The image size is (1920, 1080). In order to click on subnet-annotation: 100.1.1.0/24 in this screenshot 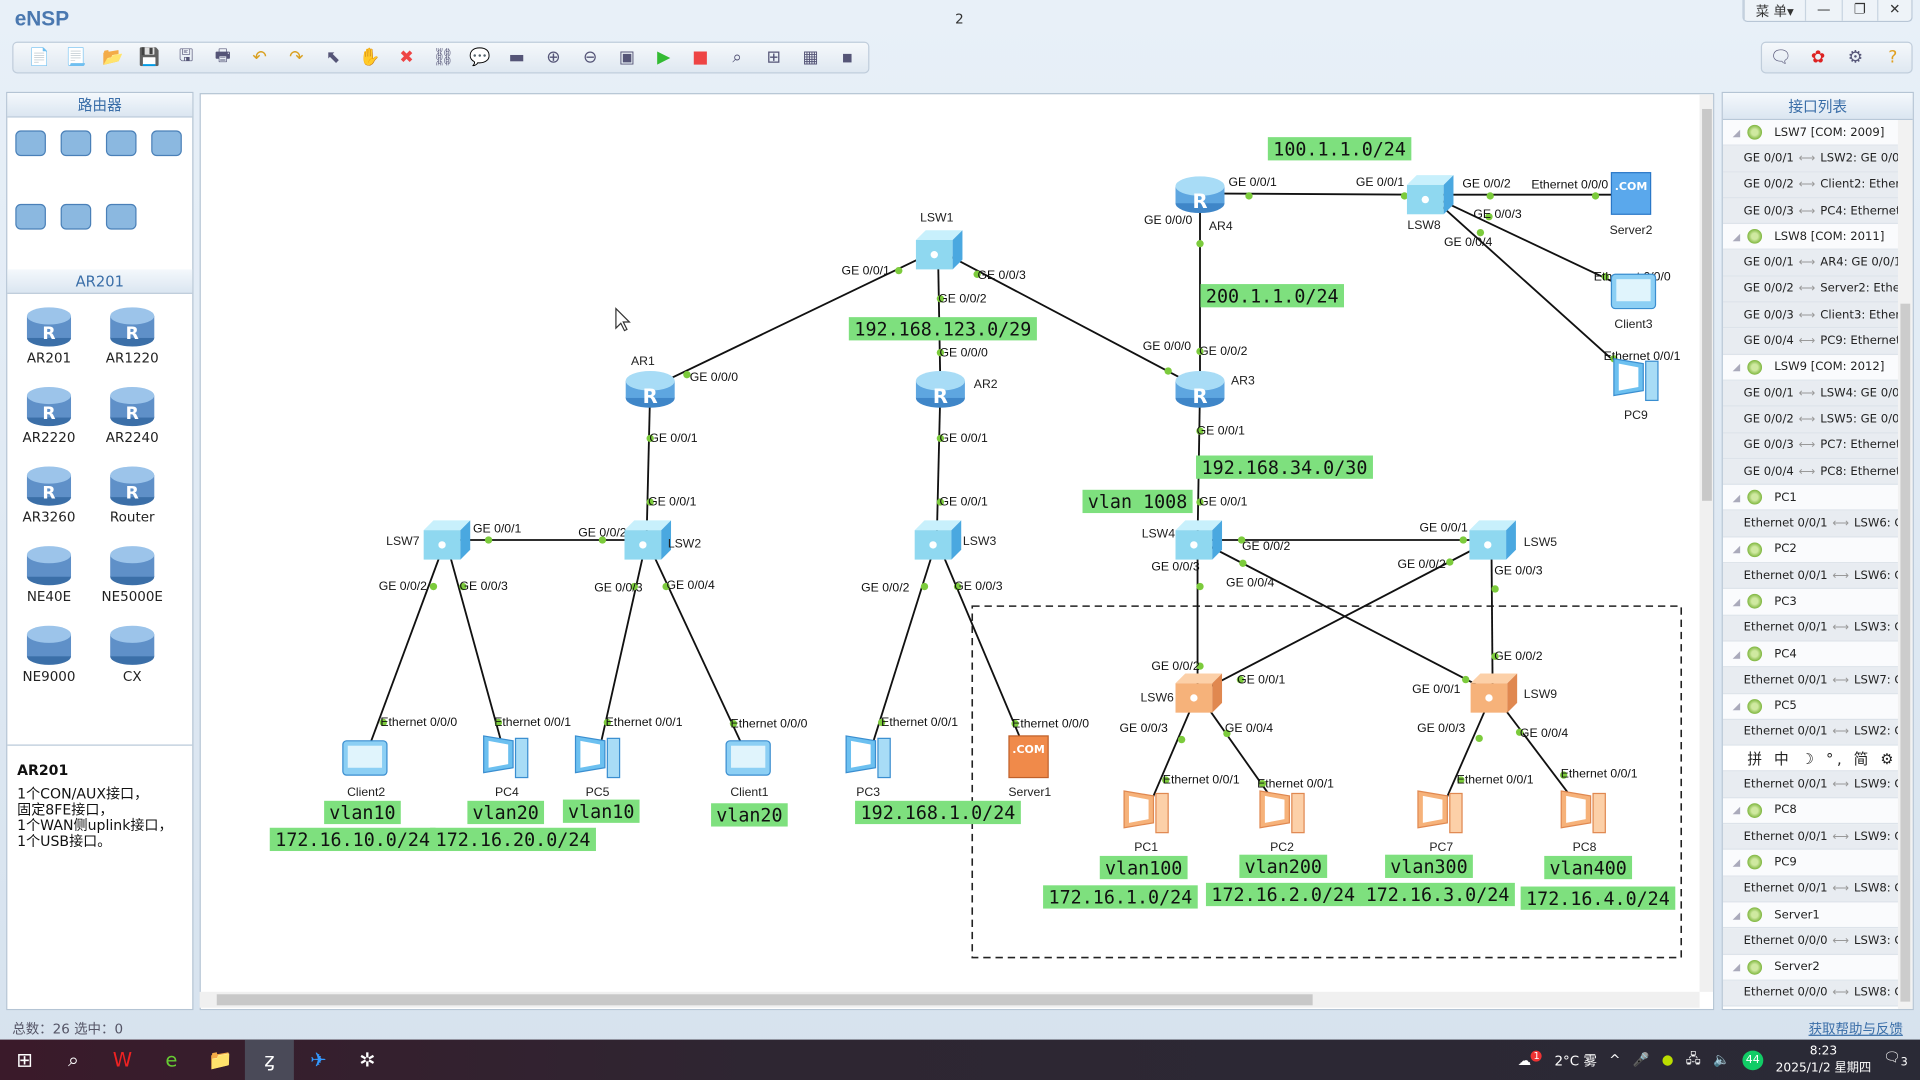, I will do `click(1339, 149)`.